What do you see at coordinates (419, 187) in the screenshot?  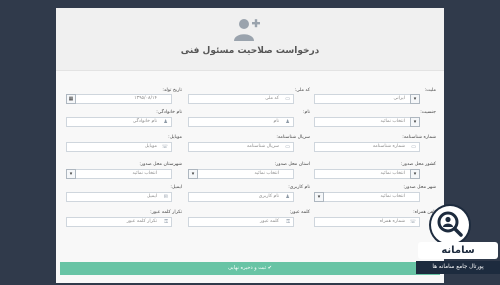 I see `issue-city-label: شهر محل صدور:` at bounding box center [419, 187].